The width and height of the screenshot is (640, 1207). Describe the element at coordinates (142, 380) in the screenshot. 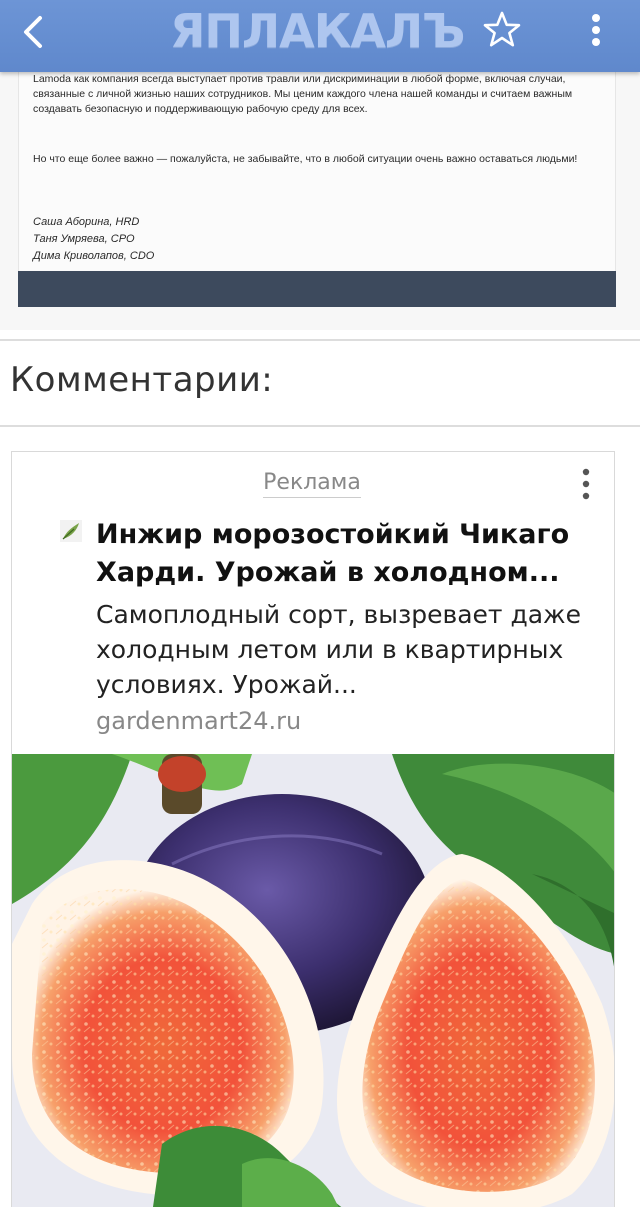

I see `comments-heading: Комментарии:` at that location.